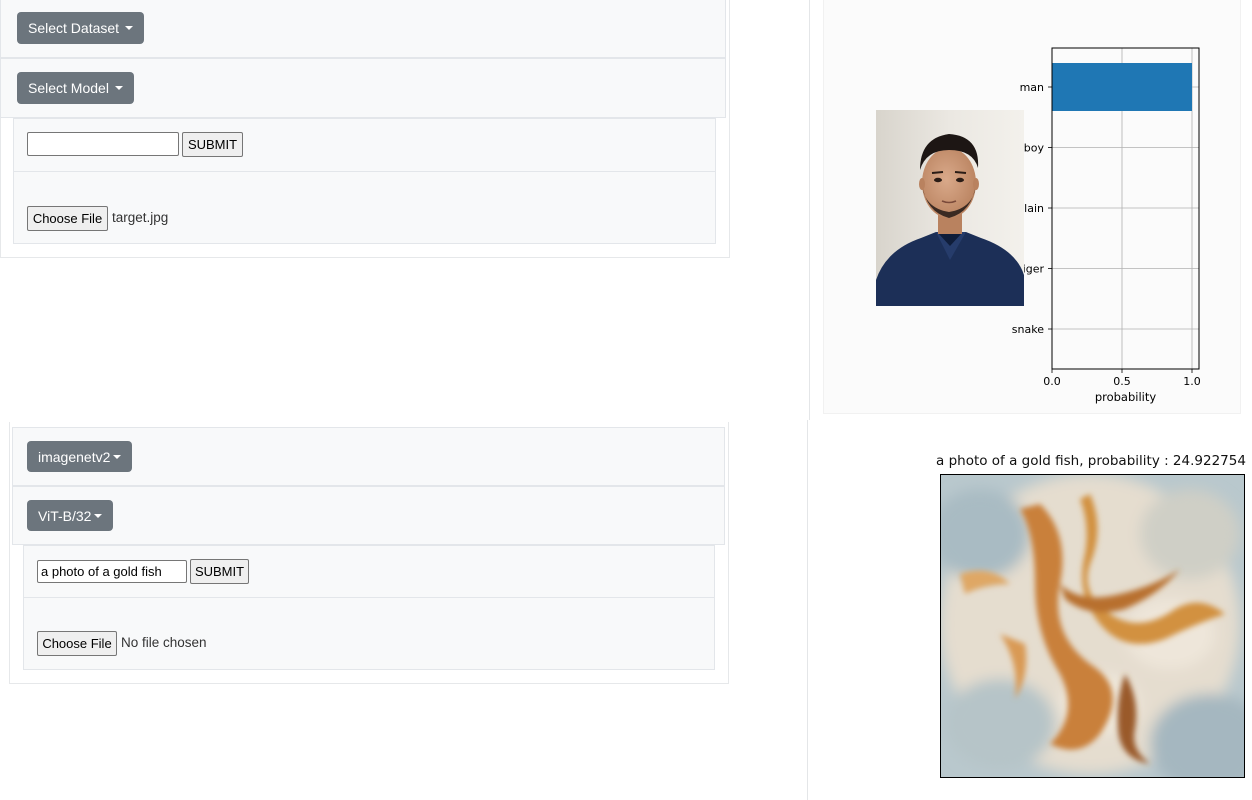 The width and height of the screenshot is (1252, 800). I want to click on select-model-label: Select Model, so click(68, 88).